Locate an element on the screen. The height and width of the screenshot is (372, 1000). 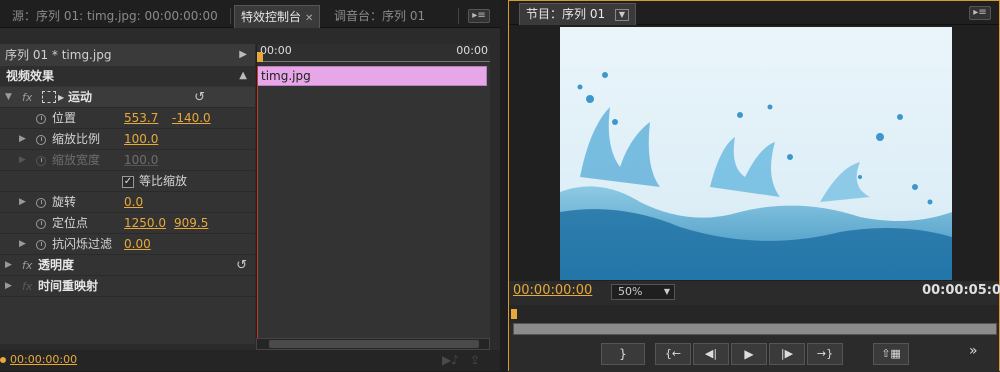
show-timeline-icon: ▶ is located at coordinates (243, 55).